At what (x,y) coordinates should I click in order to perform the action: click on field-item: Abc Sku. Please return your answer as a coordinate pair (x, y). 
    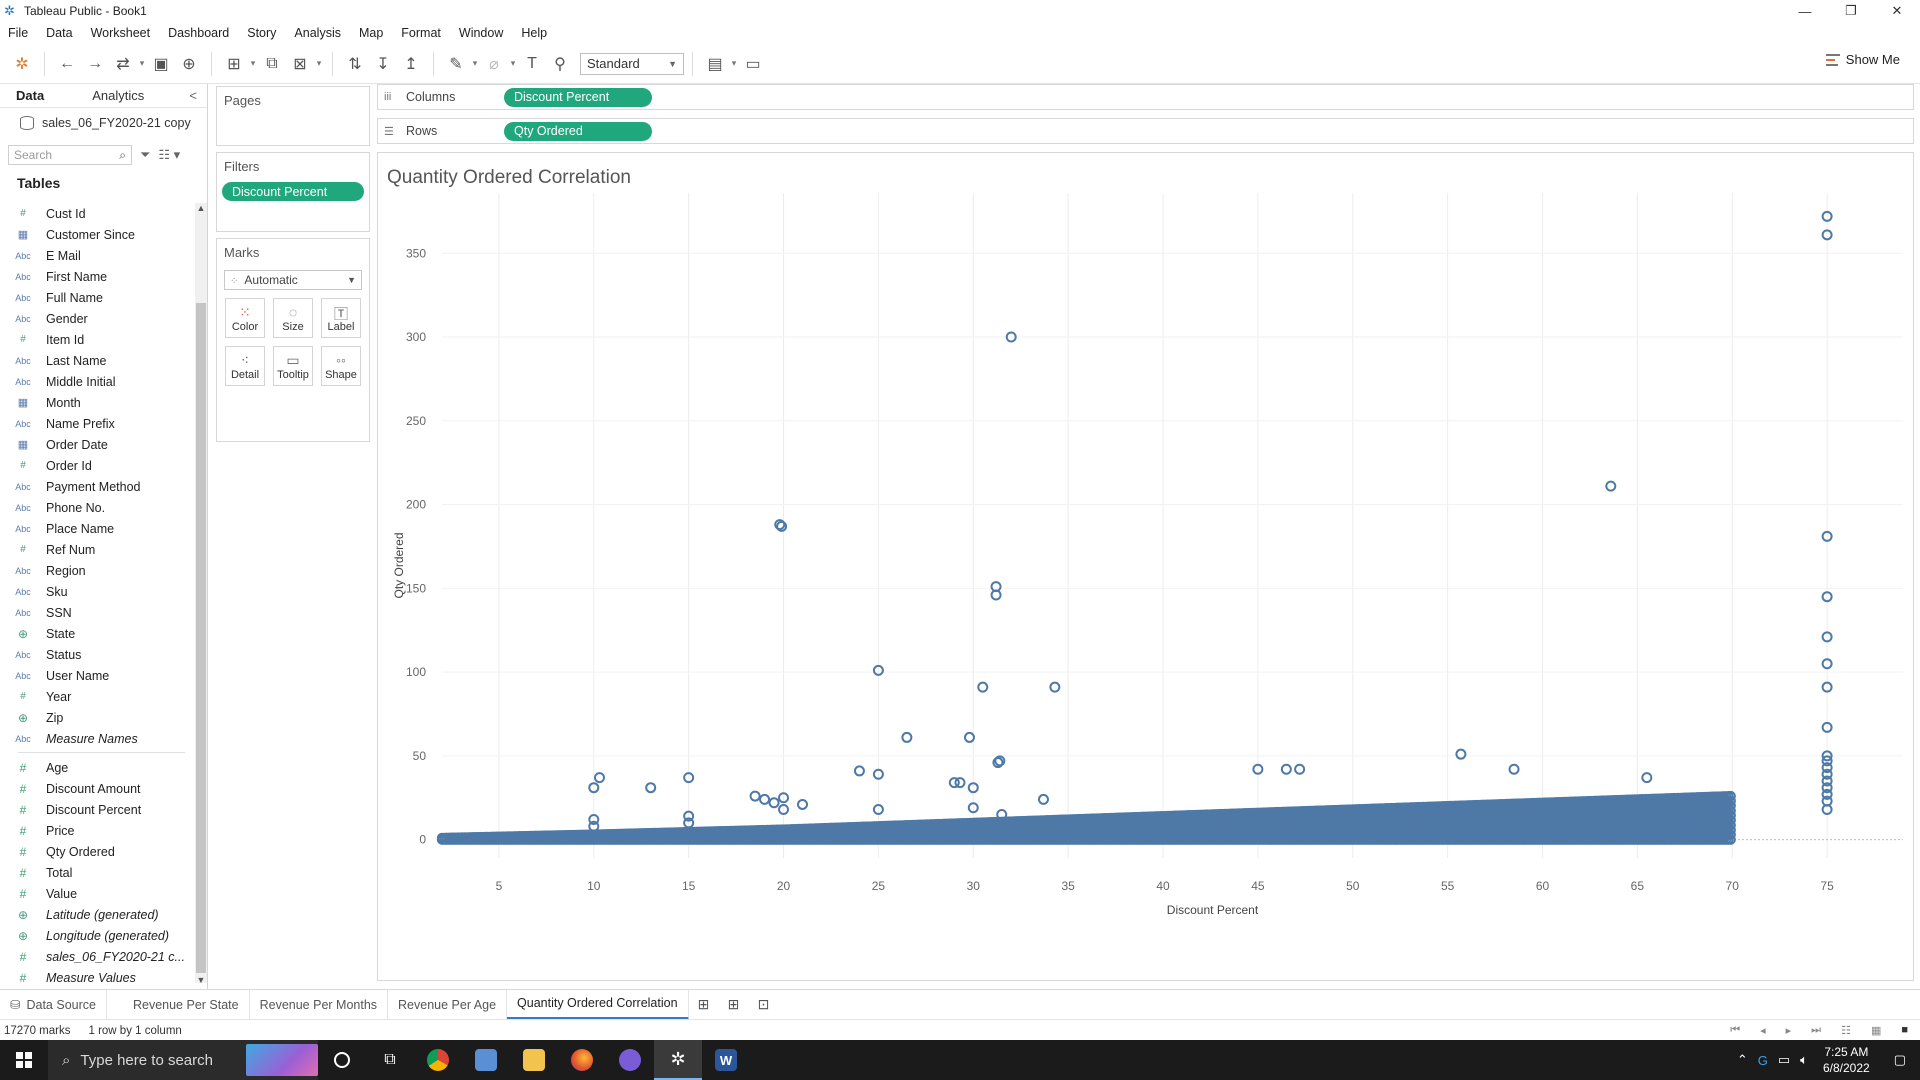
    Looking at the image, I should click on (97, 591).